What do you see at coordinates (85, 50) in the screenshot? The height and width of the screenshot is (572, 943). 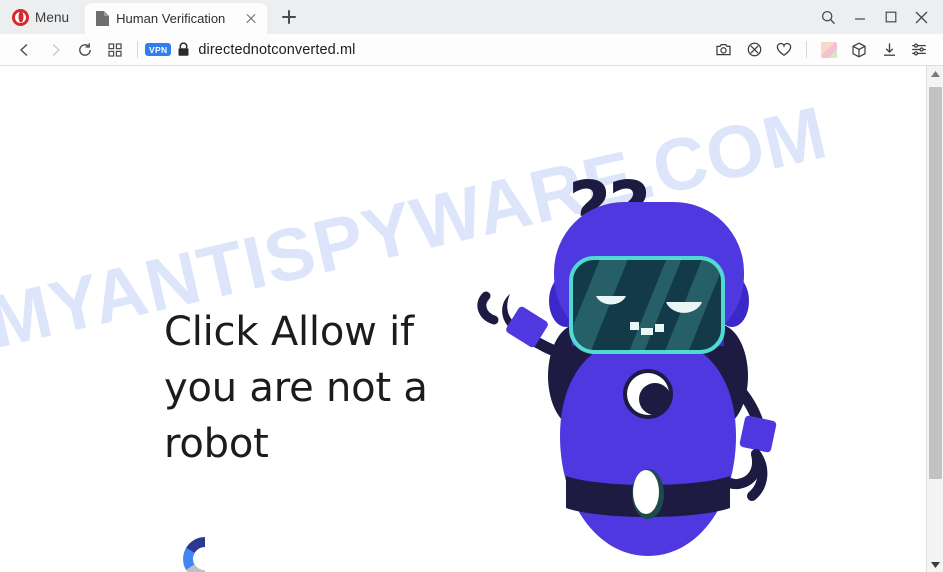 I see `reload-icon` at bounding box center [85, 50].